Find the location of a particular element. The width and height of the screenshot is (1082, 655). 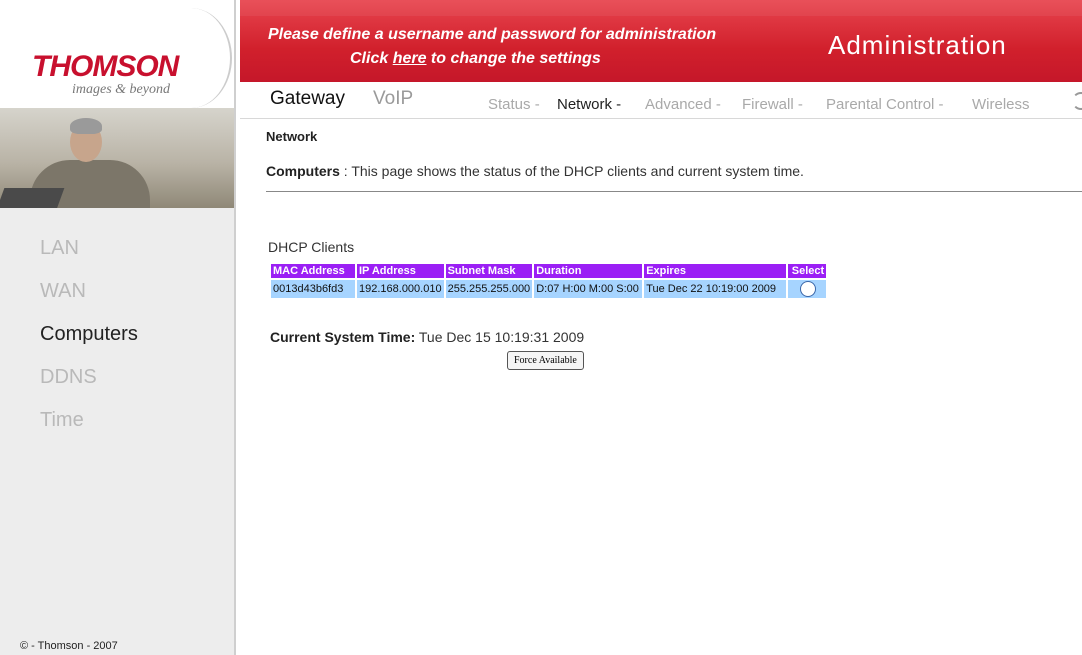

logo-tagline: images & beyond is located at coordinates (121, 89).